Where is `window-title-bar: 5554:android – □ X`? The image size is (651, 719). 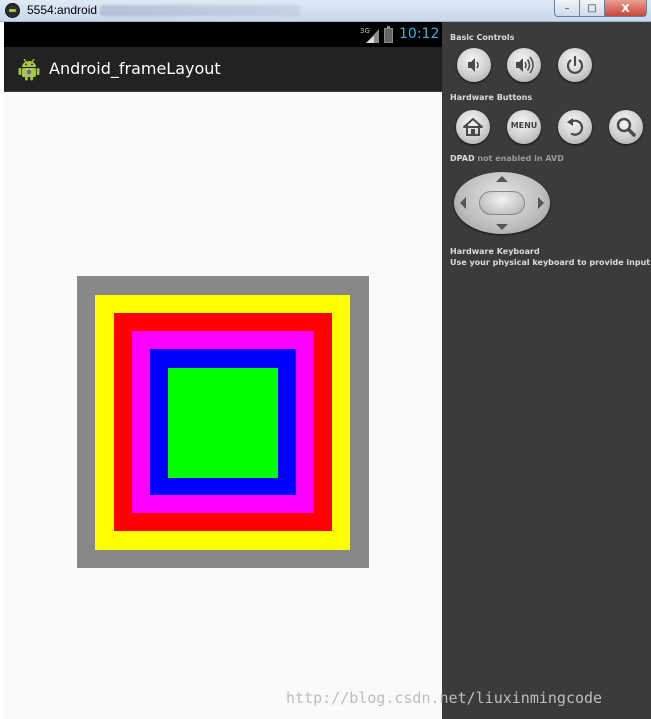 window-title-bar: 5554:android – □ X is located at coordinates (325, 11).